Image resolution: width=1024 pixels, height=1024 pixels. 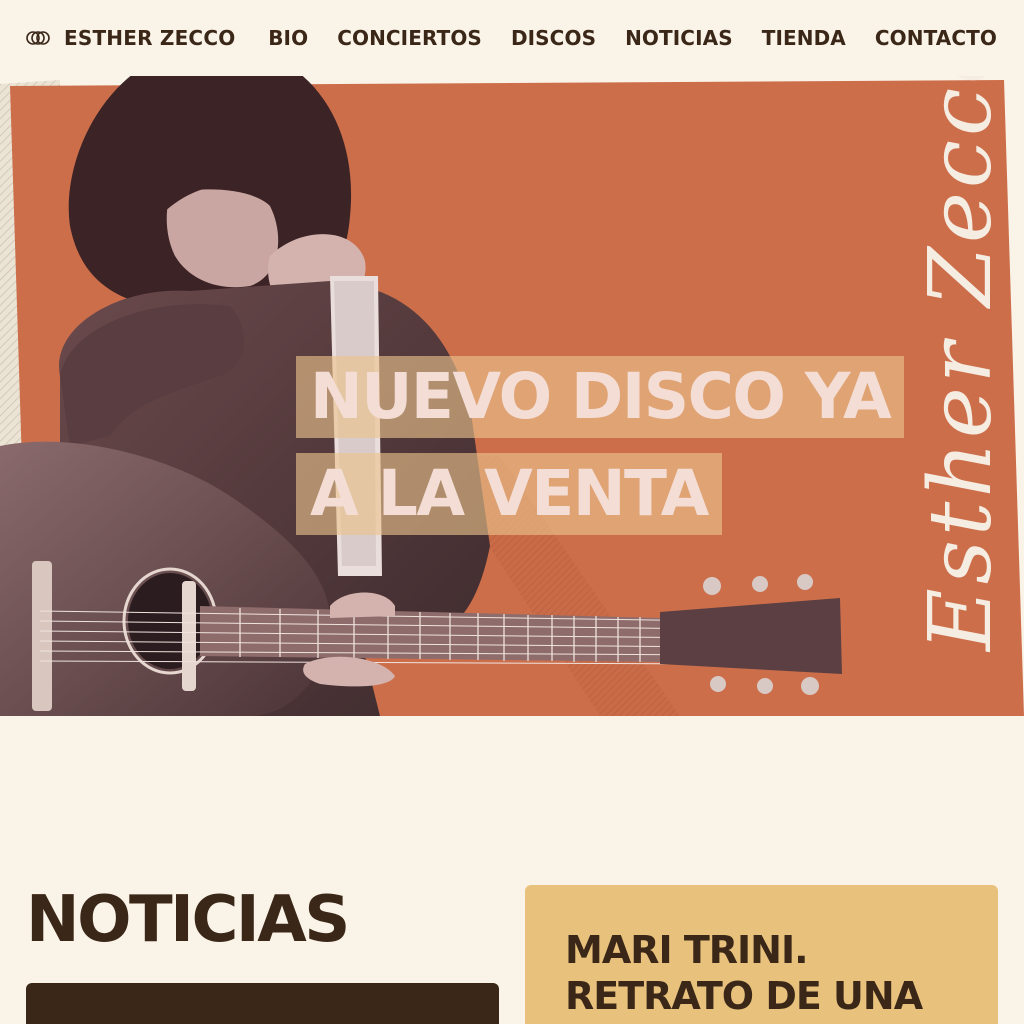 What do you see at coordinates (936, 38) in the screenshot?
I see `nav-item-contacto: CONTACTO` at bounding box center [936, 38].